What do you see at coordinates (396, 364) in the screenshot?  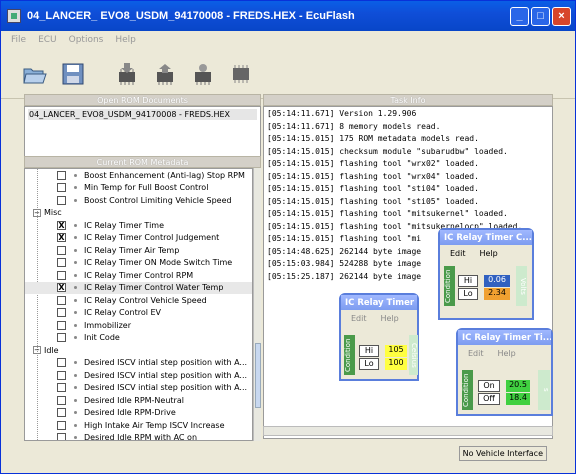 I see `lo-value: 100` at bounding box center [396, 364].